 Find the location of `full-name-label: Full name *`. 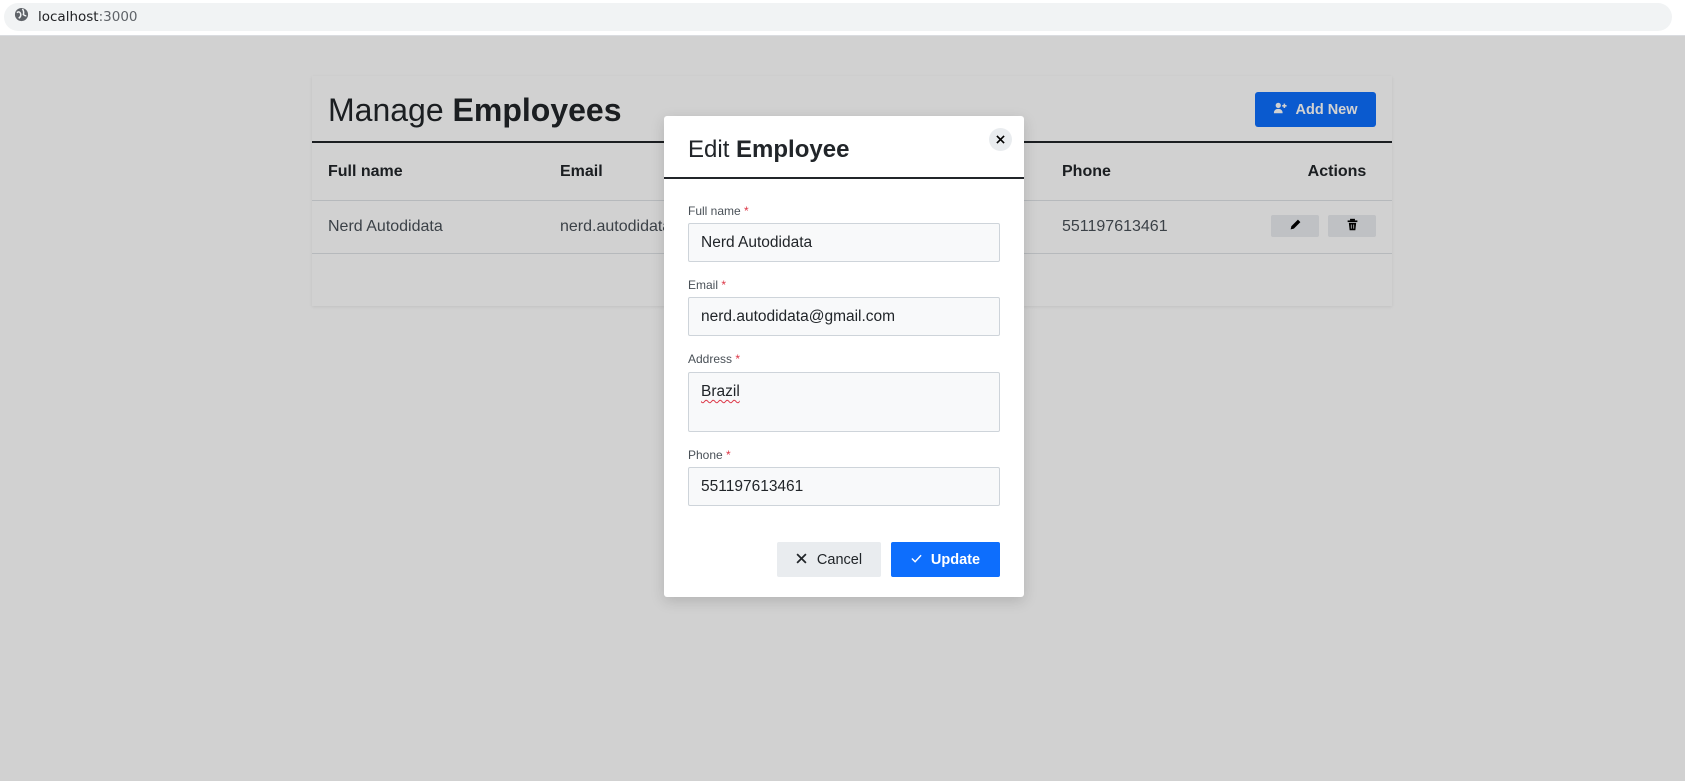

full-name-label: Full name * is located at coordinates (718, 211).